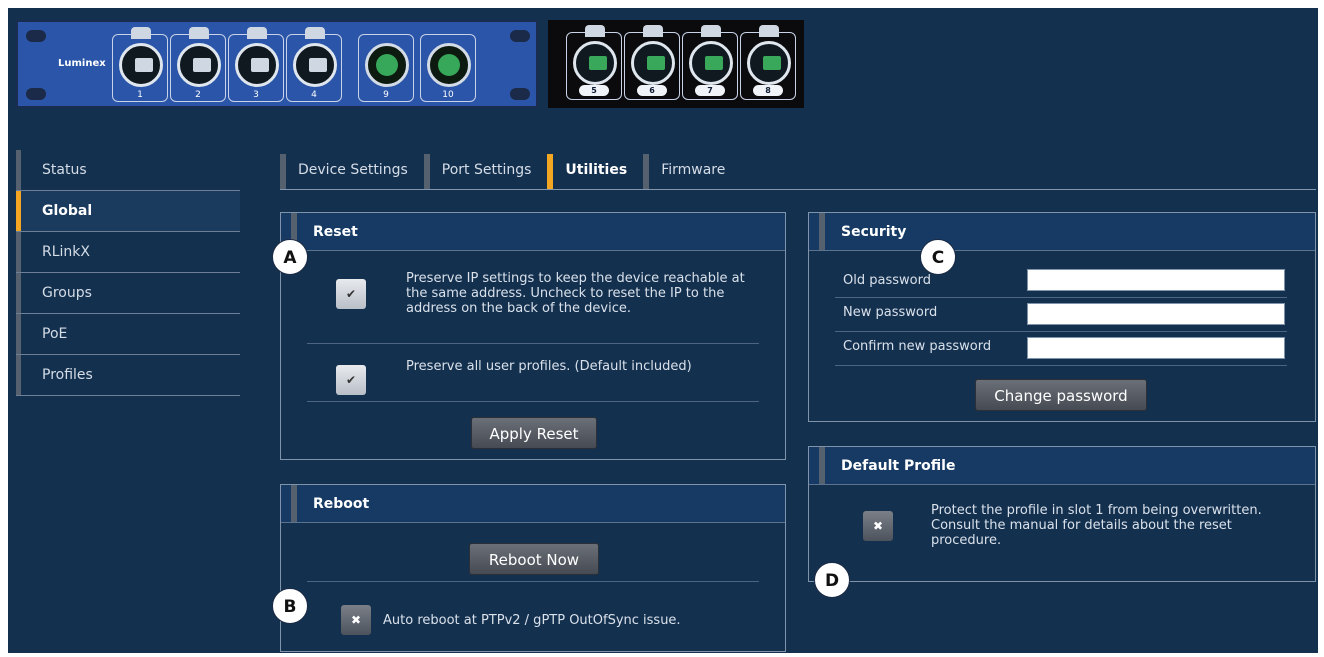  What do you see at coordinates (768, 90) in the screenshot?
I see `port-number: 8` at bounding box center [768, 90].